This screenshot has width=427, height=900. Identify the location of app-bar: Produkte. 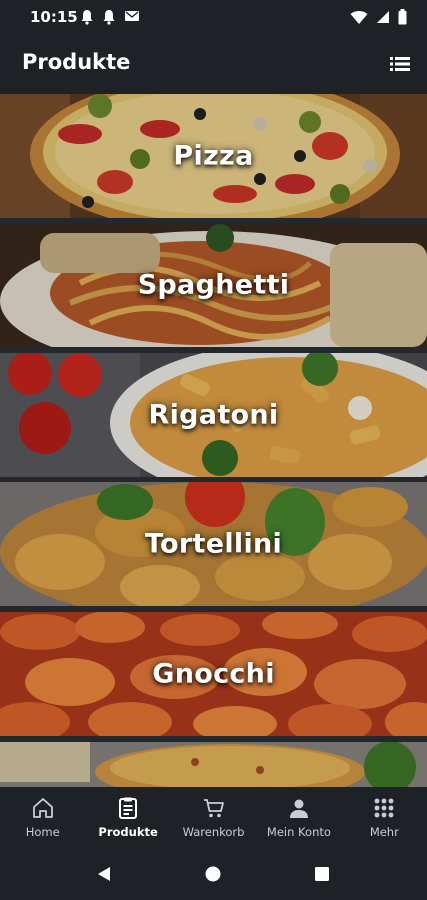
(213, 64).